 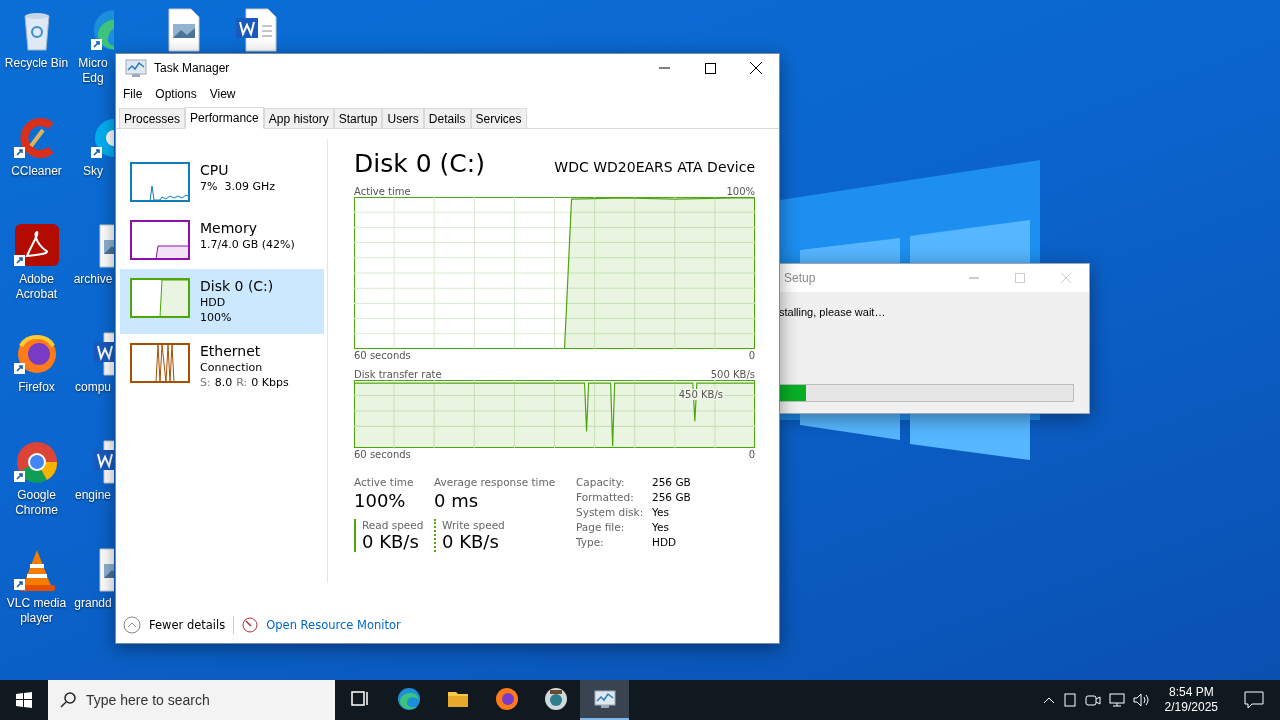 What do you see at coordinates (270, 382) in the screenshot?
I see `stat-value: 0 Kbps` at bounding box center [270, 382].